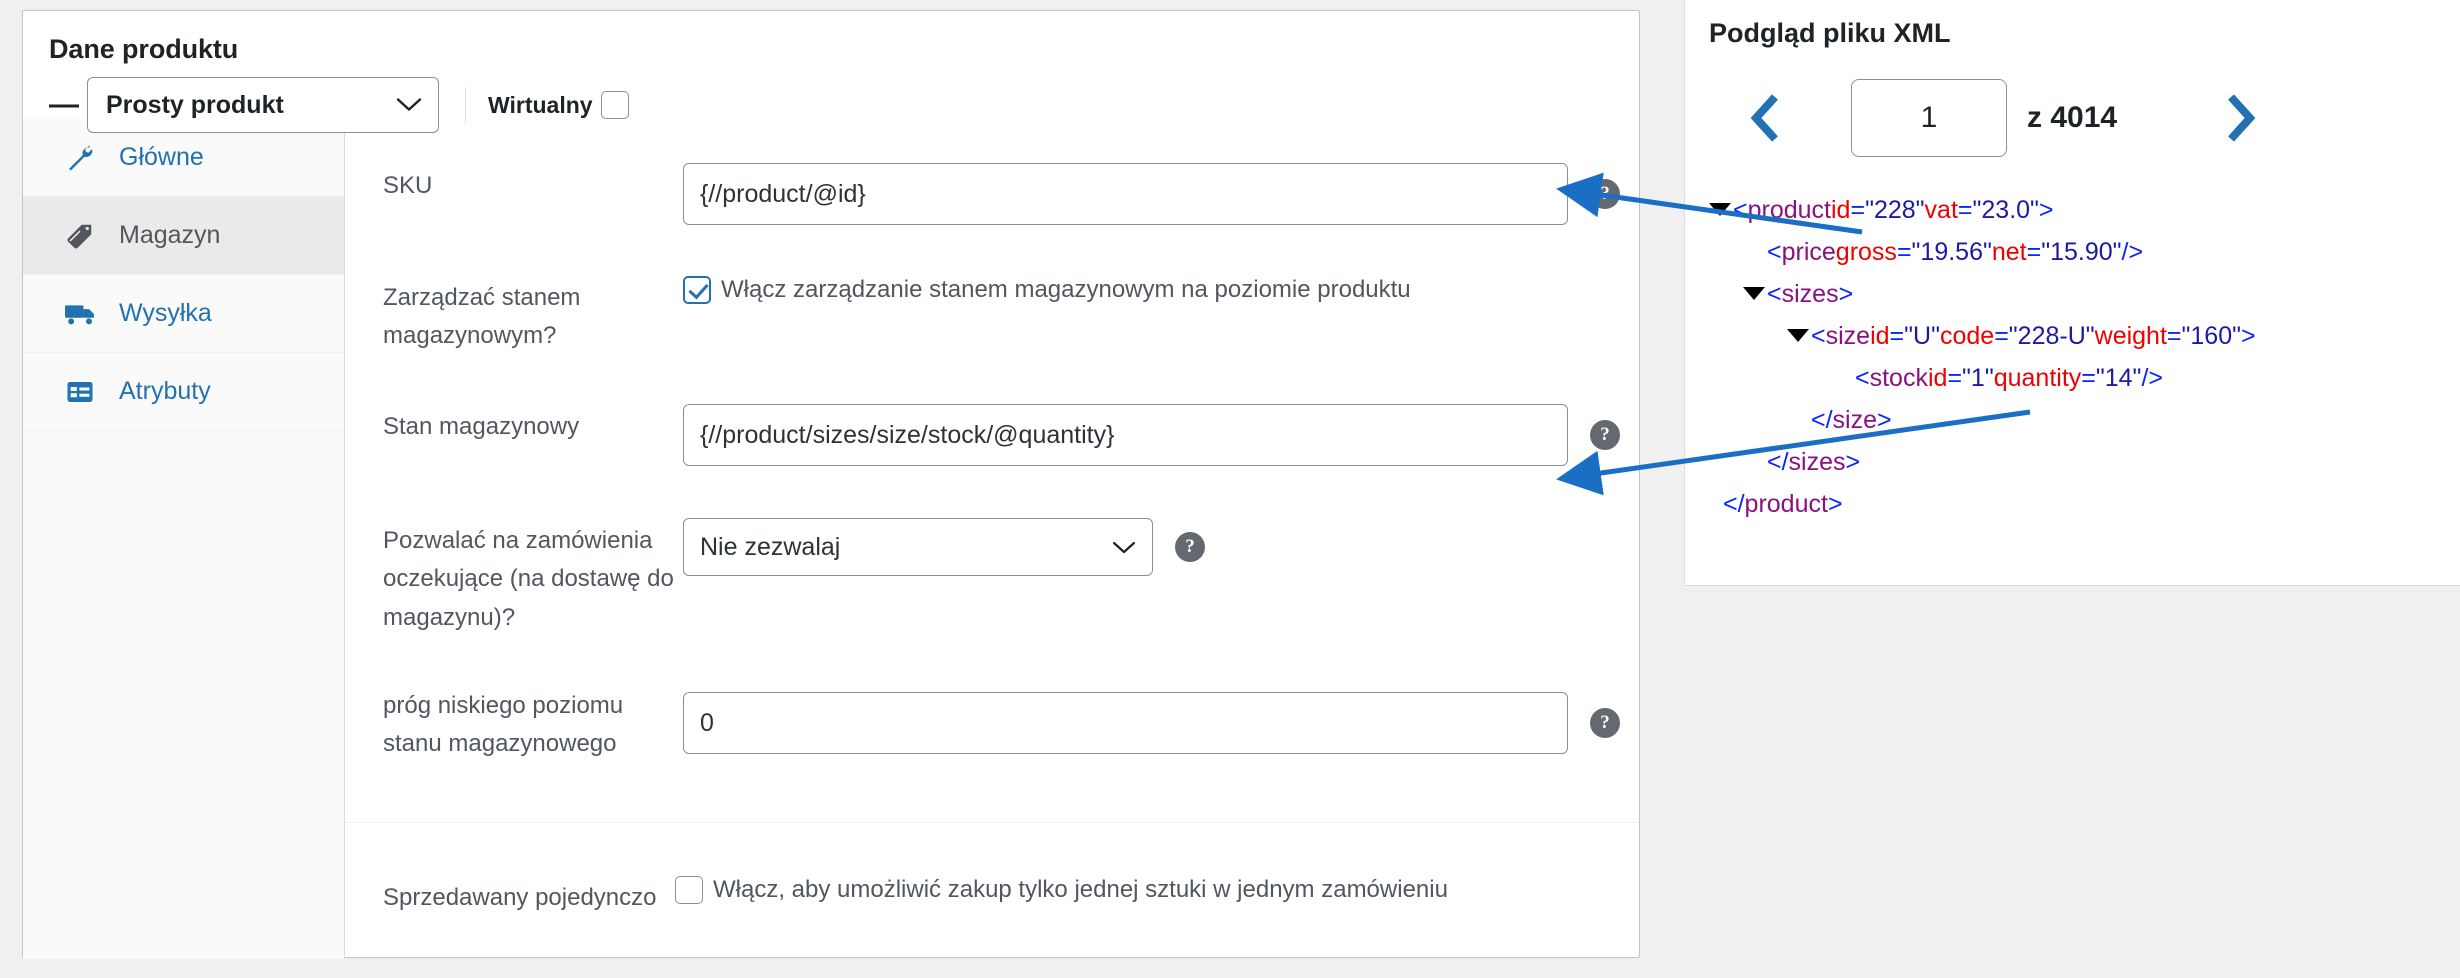  I want to click on stock-quantity-label: Stan magazynowy, so click(481, 426).